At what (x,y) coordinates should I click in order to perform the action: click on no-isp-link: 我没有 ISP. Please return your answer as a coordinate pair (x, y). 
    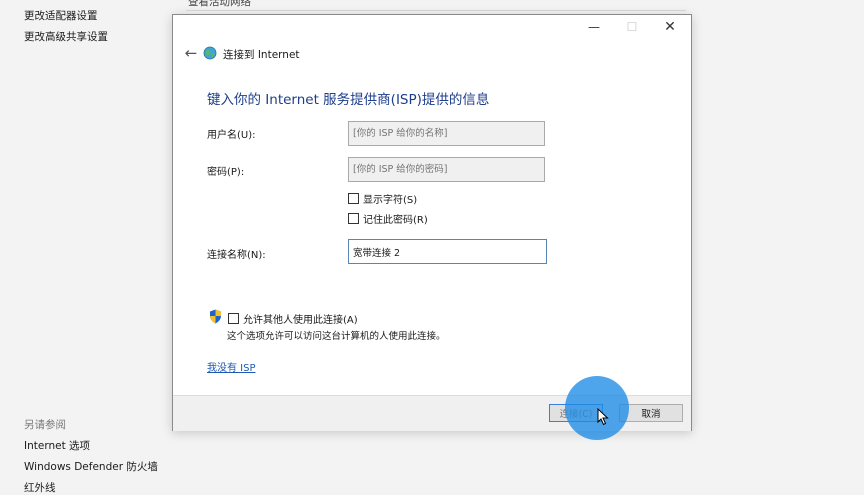
    Looking at the image, I should click on (231, 366).